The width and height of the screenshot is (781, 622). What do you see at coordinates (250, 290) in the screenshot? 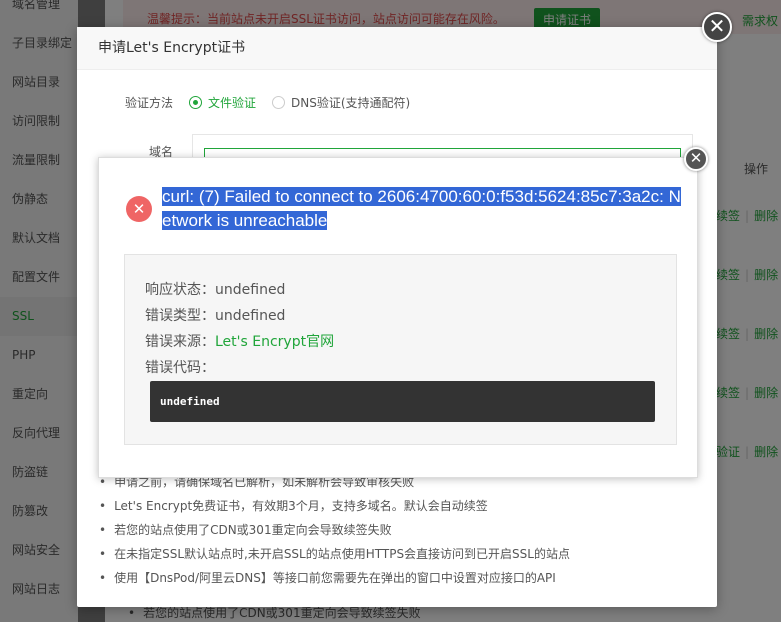
I see `response-status-value: undefined` at bounding box center [250, 290].